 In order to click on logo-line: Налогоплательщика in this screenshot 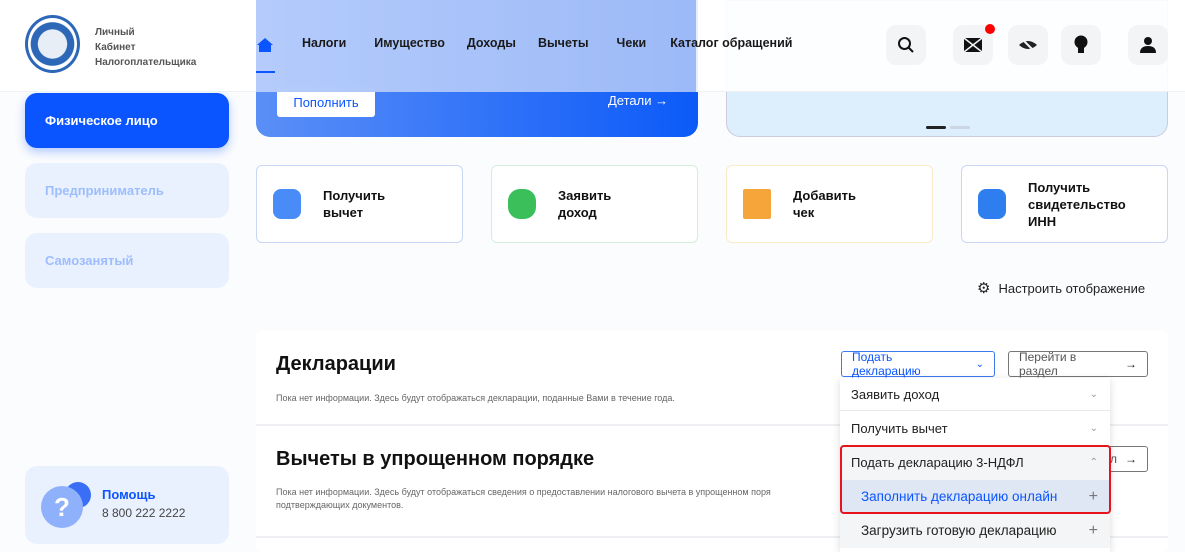, I will do `click(146, 62)`.